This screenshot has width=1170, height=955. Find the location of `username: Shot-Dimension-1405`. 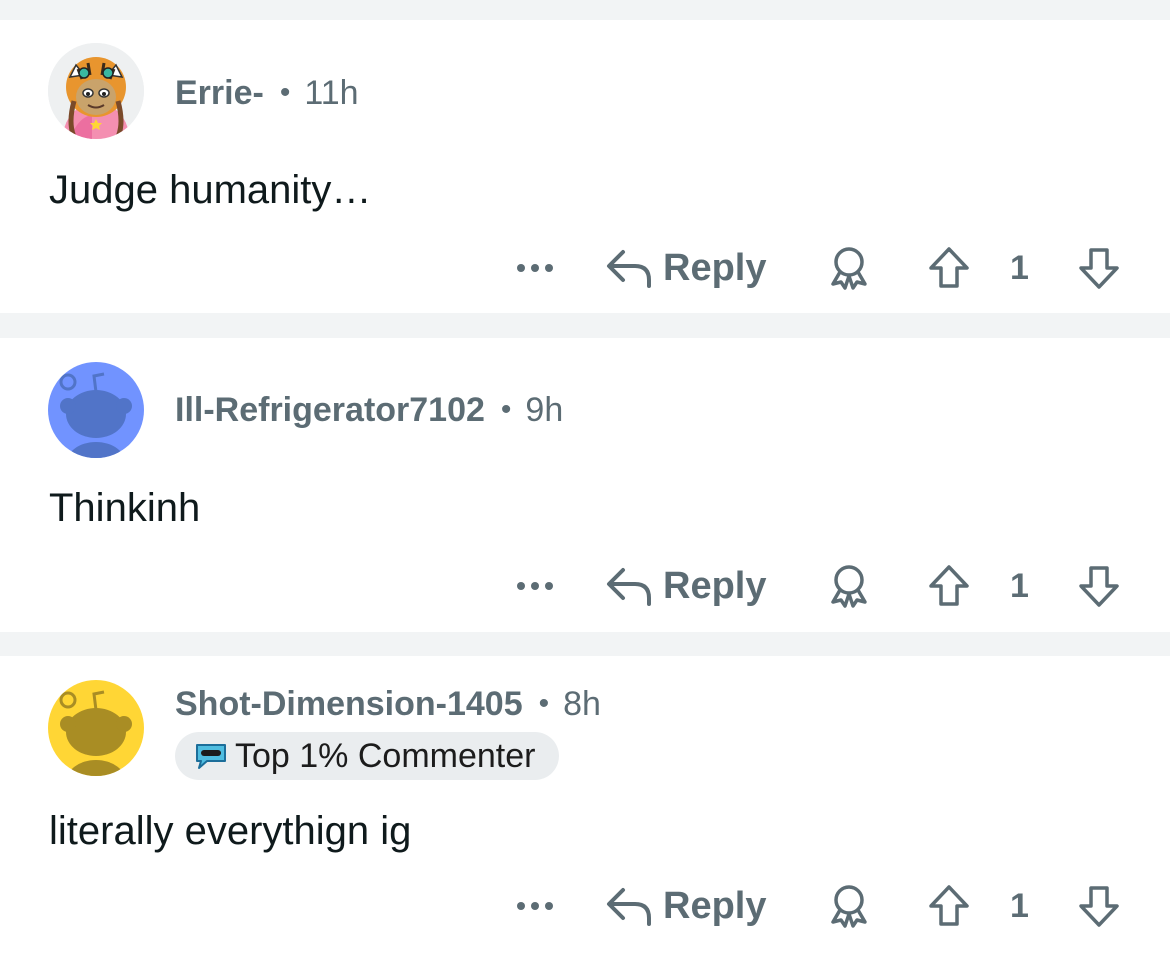

username: Shot-Dimension-1405 is located at coordinates (349, 704).